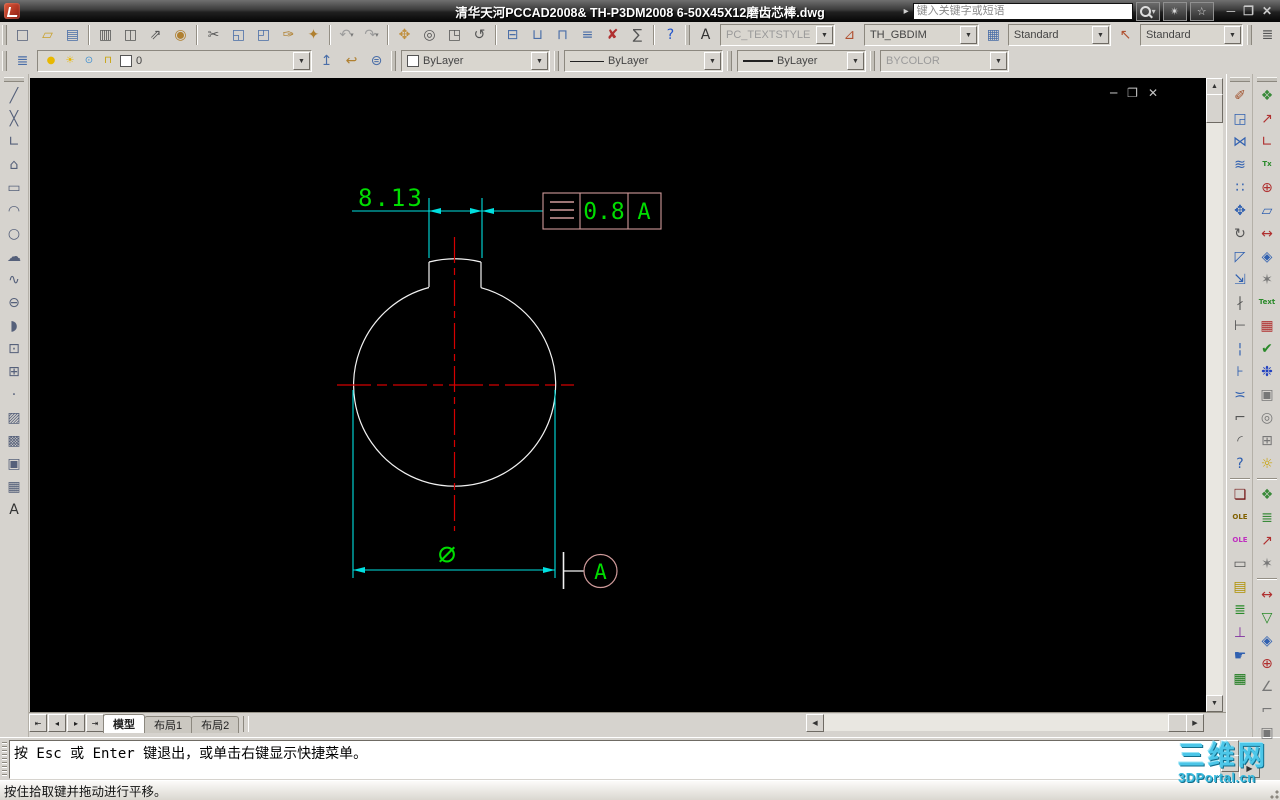  What do you see at coordinates (1240, 210) in the screenshot?
I see `move-button: ✥` at bounding box center [1240, 210].